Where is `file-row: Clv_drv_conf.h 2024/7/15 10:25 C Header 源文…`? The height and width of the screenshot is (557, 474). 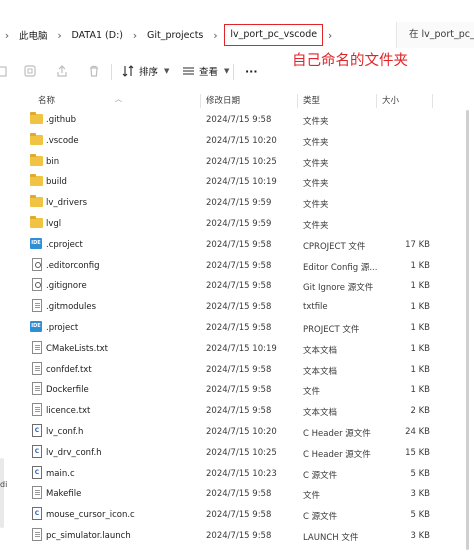 file-row: Clv_drv_conf.h 2024/7/15 10:25 C Header 源文… is located at coordinates (237, 453).